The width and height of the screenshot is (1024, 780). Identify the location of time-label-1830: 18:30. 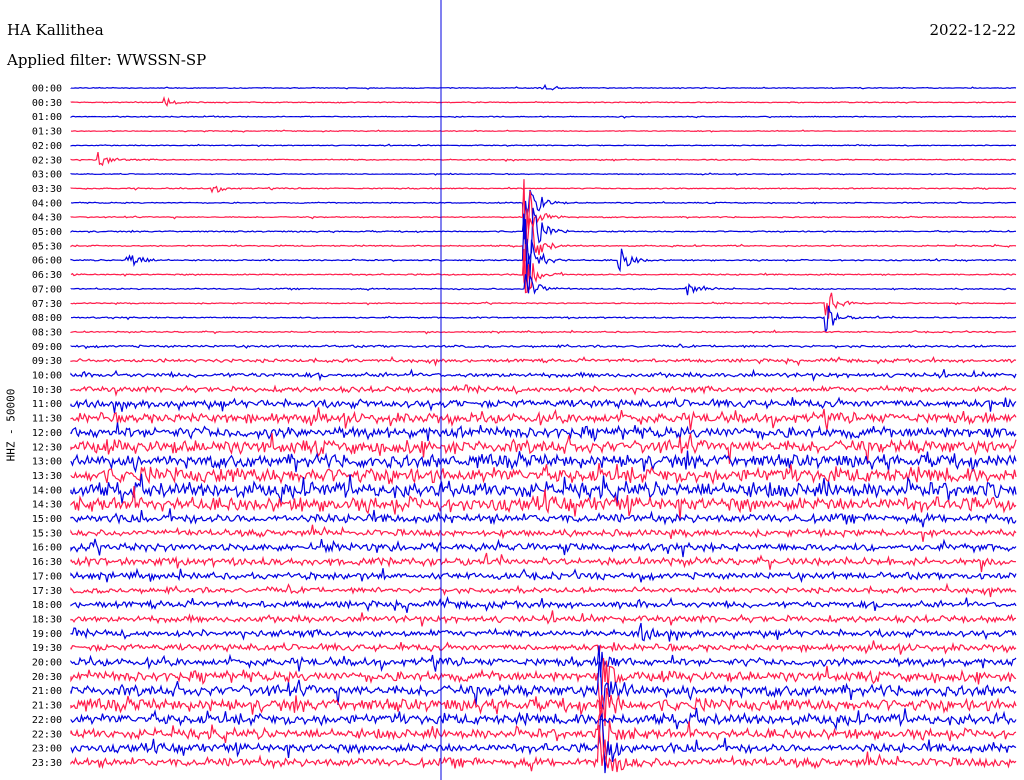
(47, 619).